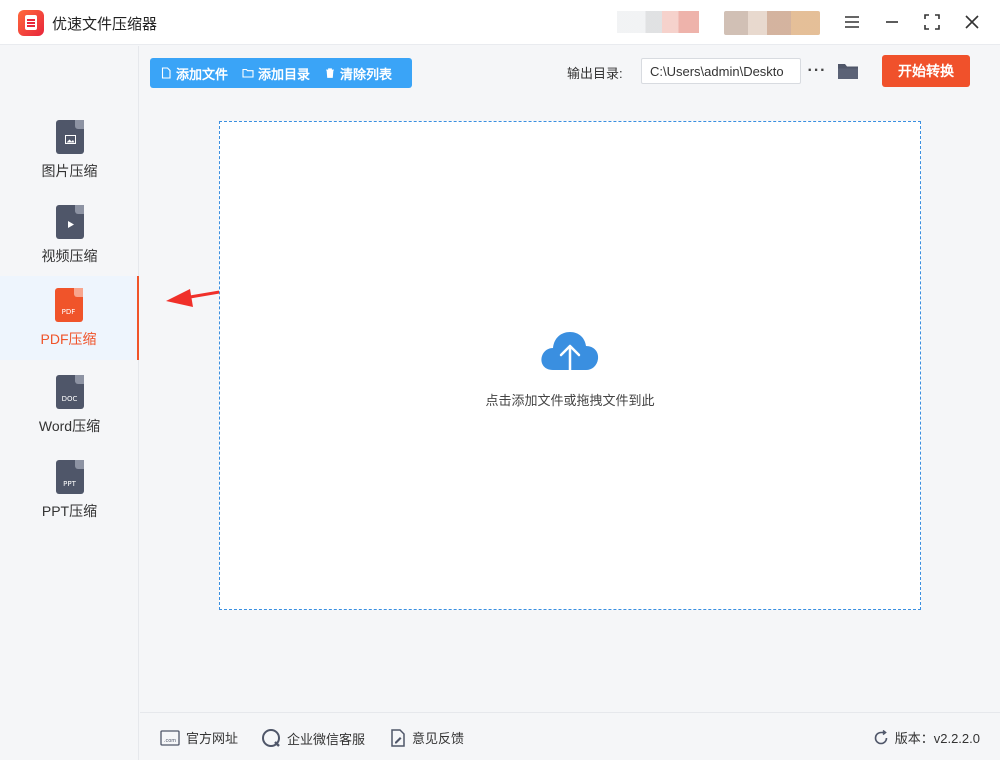 This screenshot has width=1000, height=760. What do you see at coordinates (69, 426) in the screenshot?
I see `sidebar-item-label: Word压缩` at bounding box center [69, 426].